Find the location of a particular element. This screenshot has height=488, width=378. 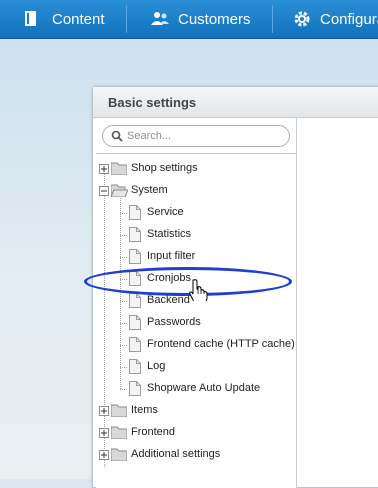

top-navigation: Content Customers Configura is located at coordinates (189, 19).